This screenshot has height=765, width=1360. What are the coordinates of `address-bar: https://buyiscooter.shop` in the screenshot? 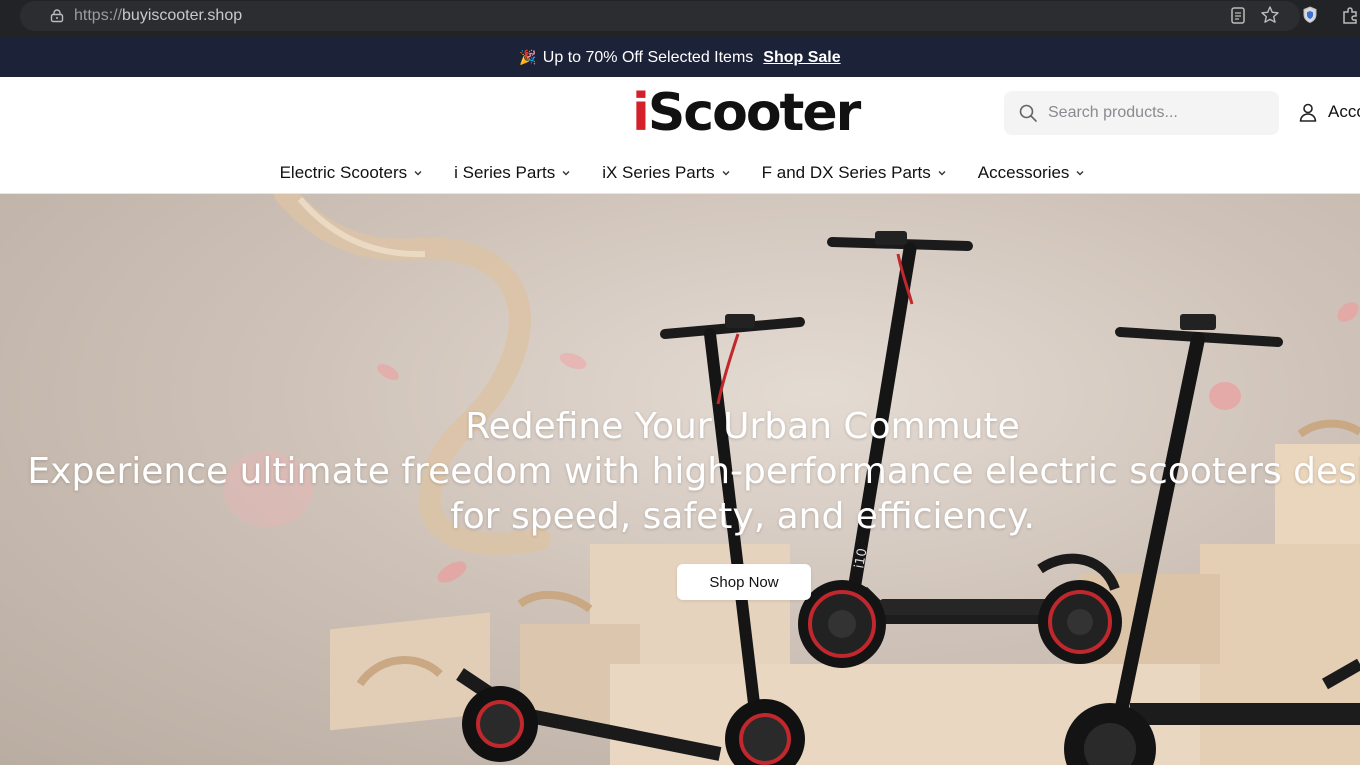 It's located at (660, 16).